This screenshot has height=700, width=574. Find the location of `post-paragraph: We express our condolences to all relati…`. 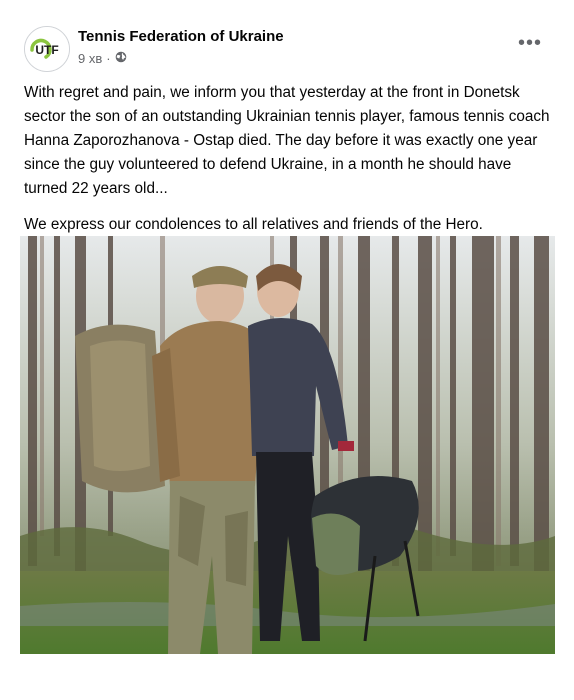

post-paragraph: We express our condolences to all relati… is located at coordinates (253, 224).